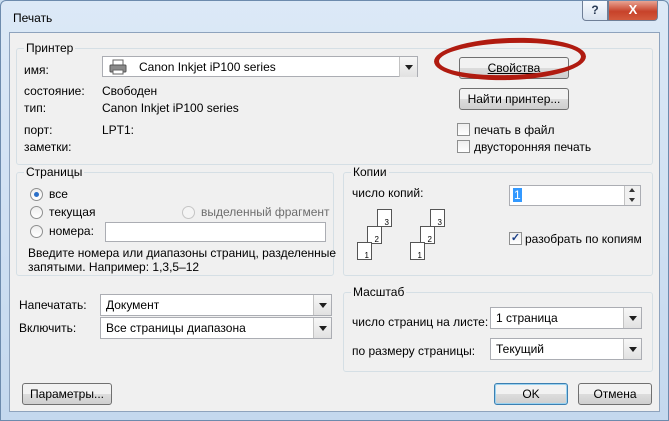 Image resolution: width=669 pixels, height=421 pixels. I want to click on include-select: Все страницы диапазона, so click(216, 328).